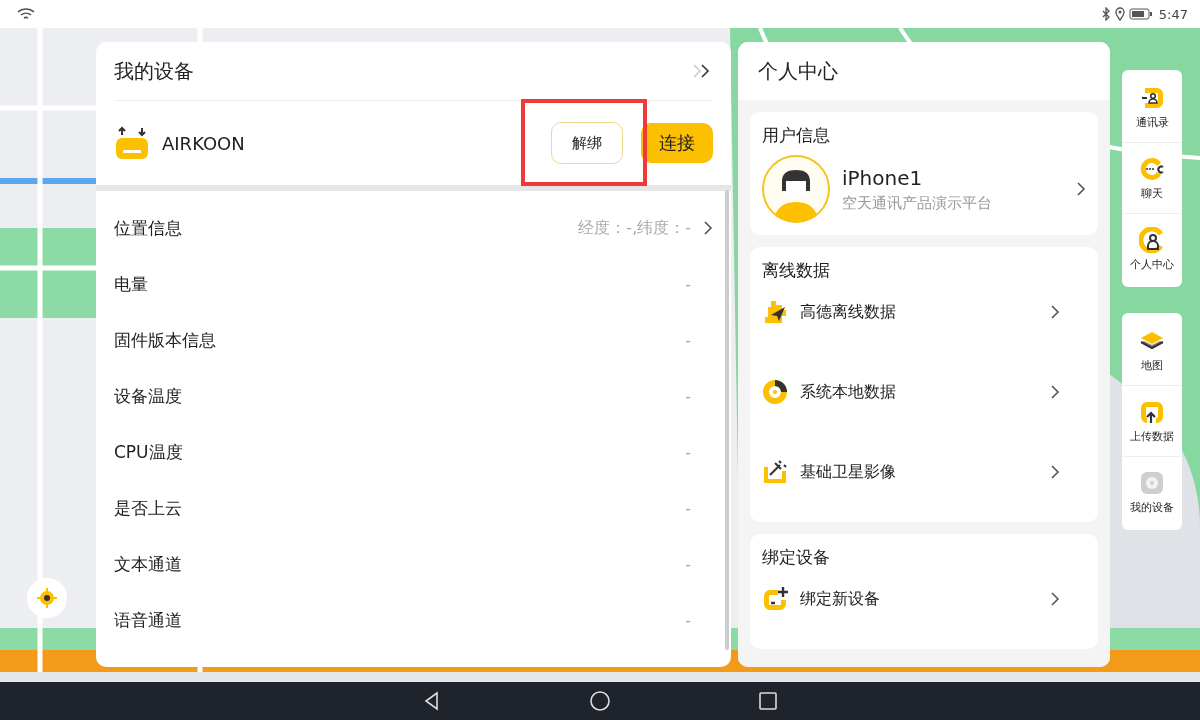 This screenshot has height=720, width=1200. I want to click on menu-item: 基础卫星影像, so click(924, 472).